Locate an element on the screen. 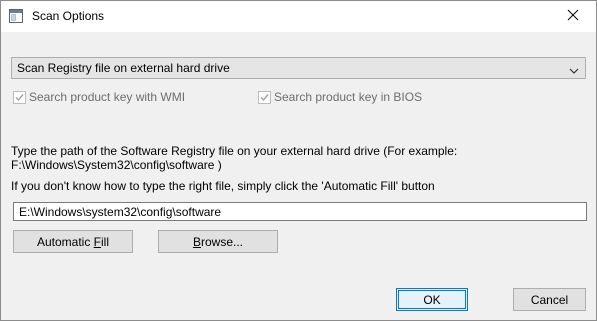  window-icon is located at coordinates (16, 16).